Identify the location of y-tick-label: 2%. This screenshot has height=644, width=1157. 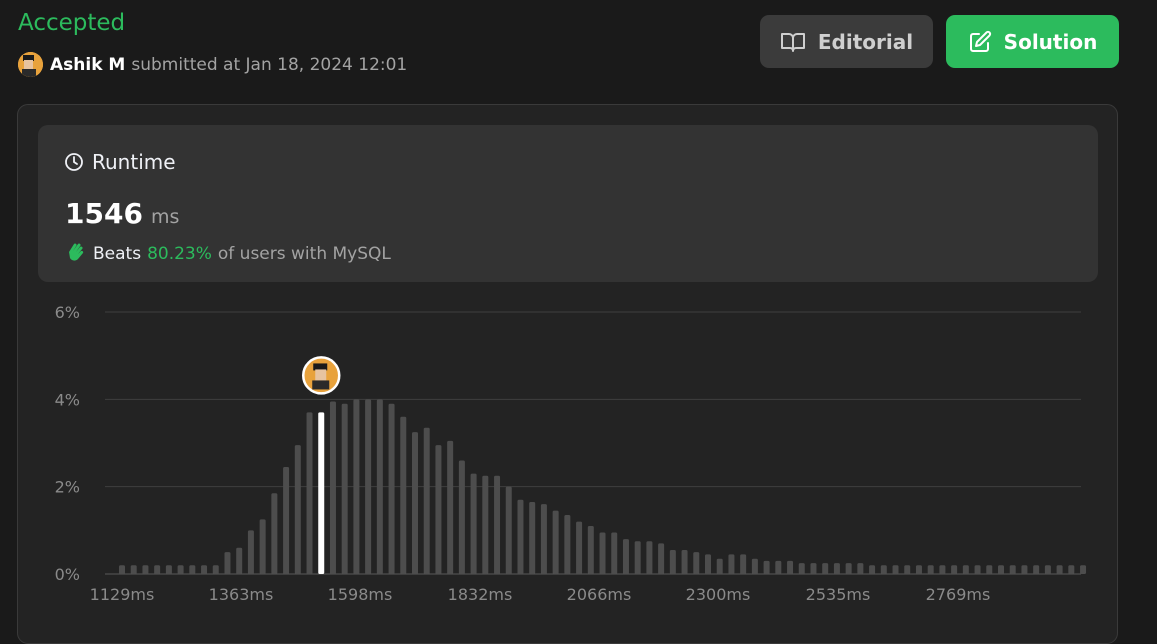
(67, 487).